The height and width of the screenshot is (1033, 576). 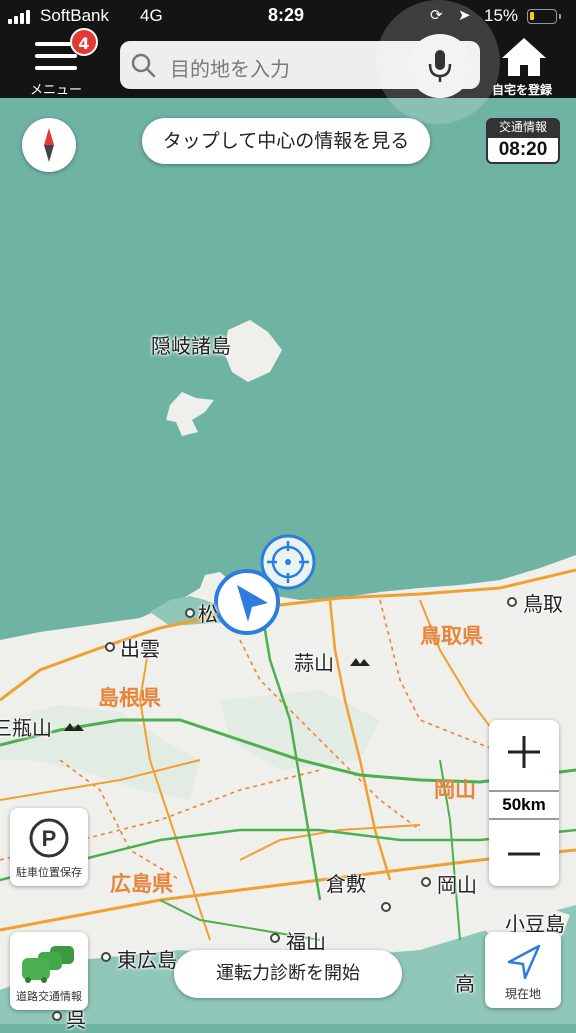 I want to click on current-location-button: 現在地, so click(x=523, y=970).